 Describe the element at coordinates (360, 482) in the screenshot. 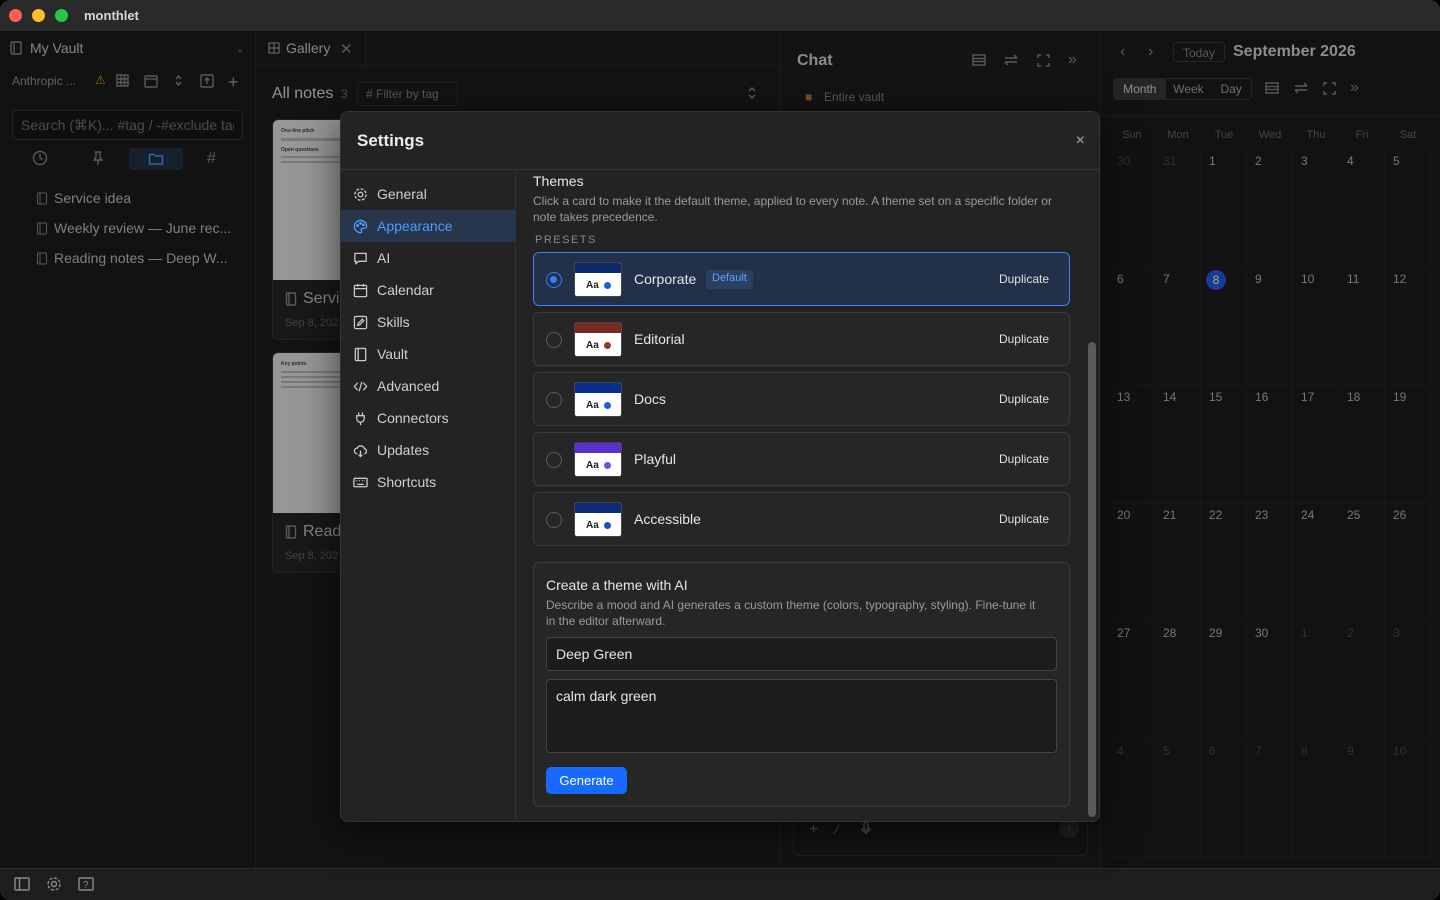

I see `keyboard-icon` at that location.